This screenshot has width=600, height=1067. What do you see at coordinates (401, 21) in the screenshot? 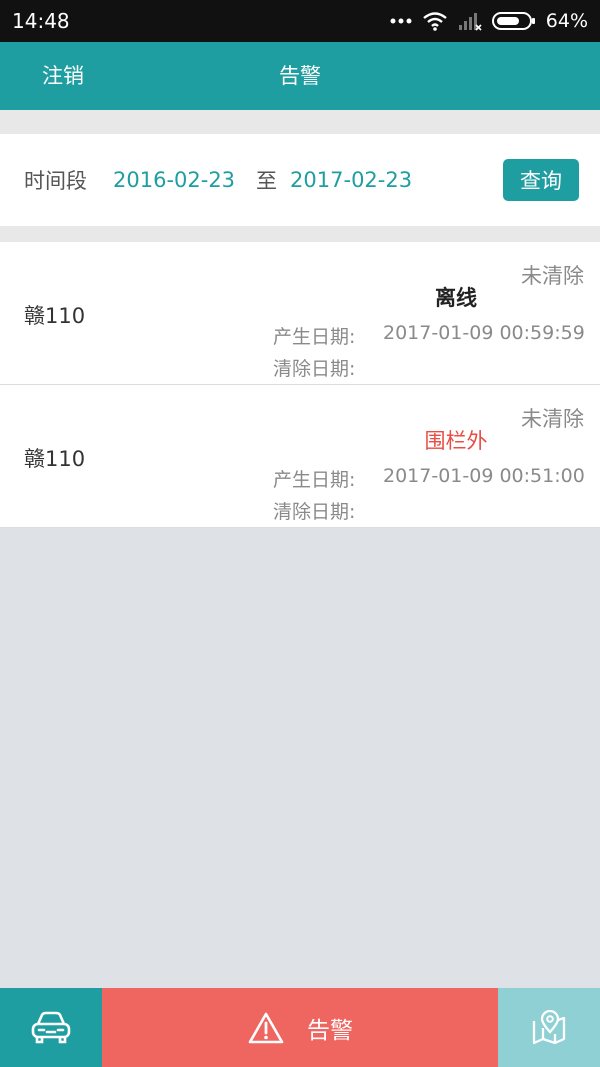
I see `more-dots-icon` at bounding box center [401, 21].